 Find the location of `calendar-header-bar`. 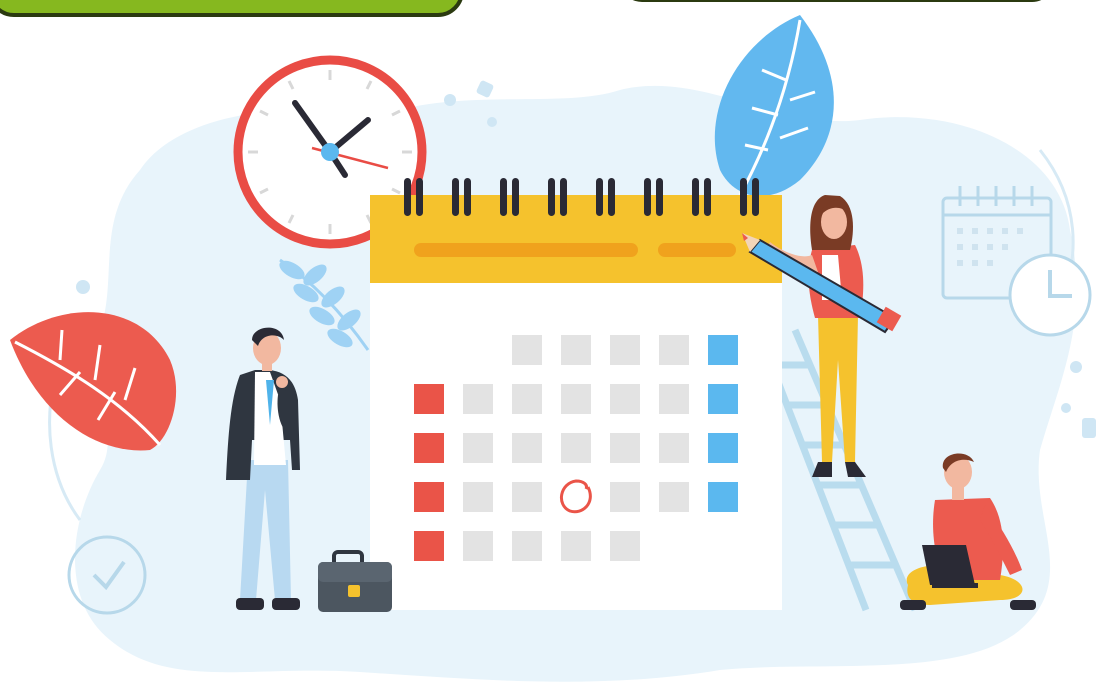

calendar-header-bar is located at coordinates (526, 250).